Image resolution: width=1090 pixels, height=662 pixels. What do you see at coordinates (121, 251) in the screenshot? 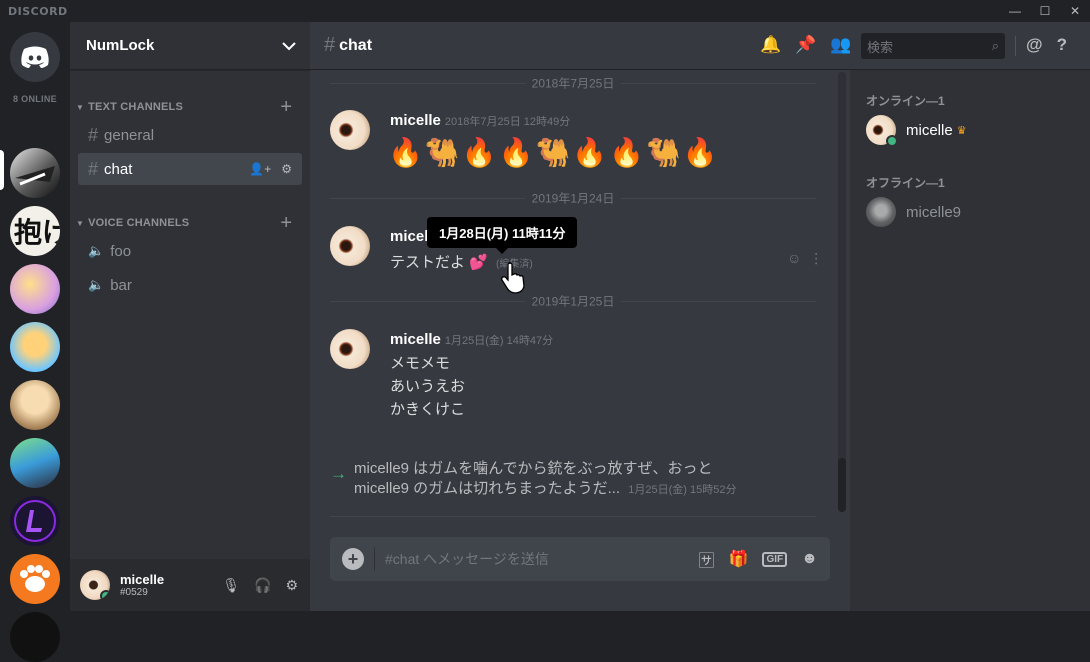
I see `channel-name: foo` at bounding box center [121, 251].